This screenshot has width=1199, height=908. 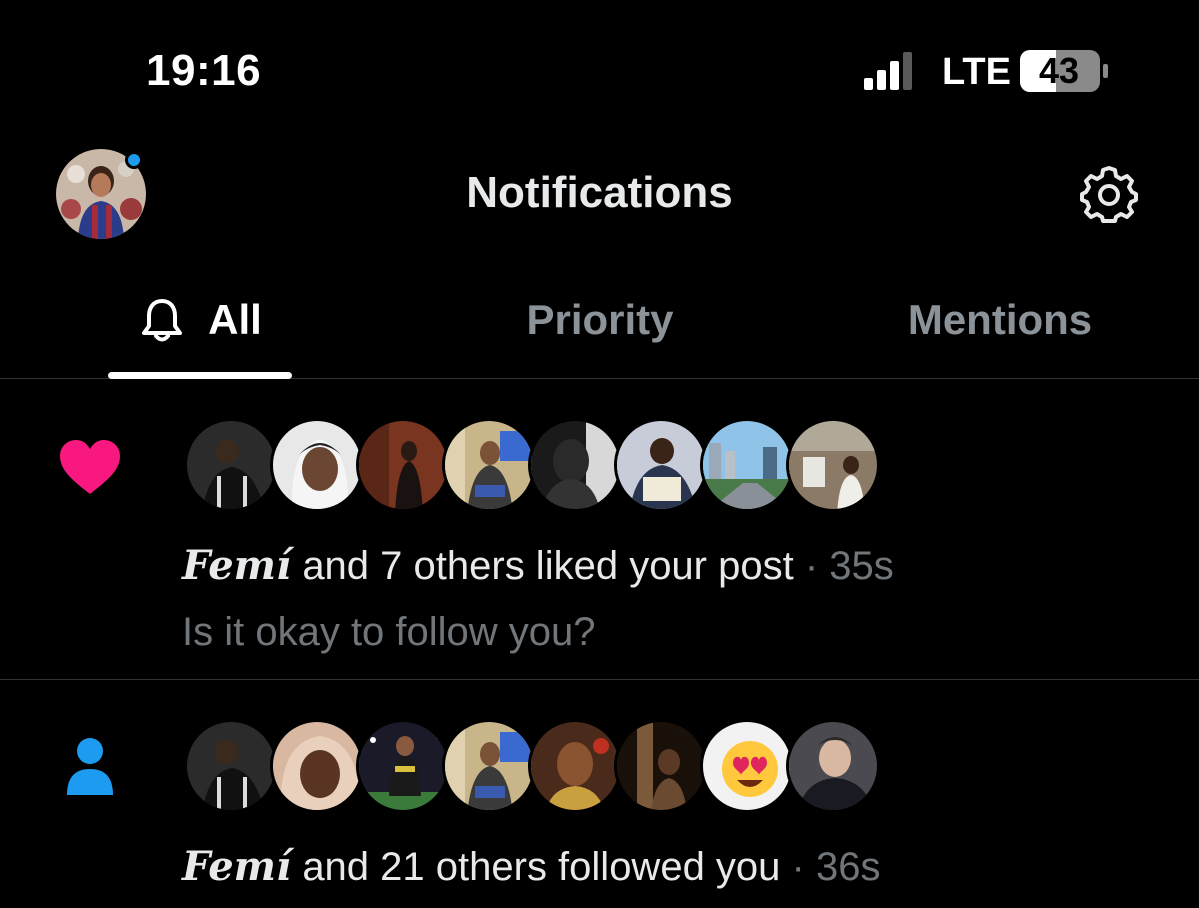 I want to click on person-icon, so click(x=90, y=766).